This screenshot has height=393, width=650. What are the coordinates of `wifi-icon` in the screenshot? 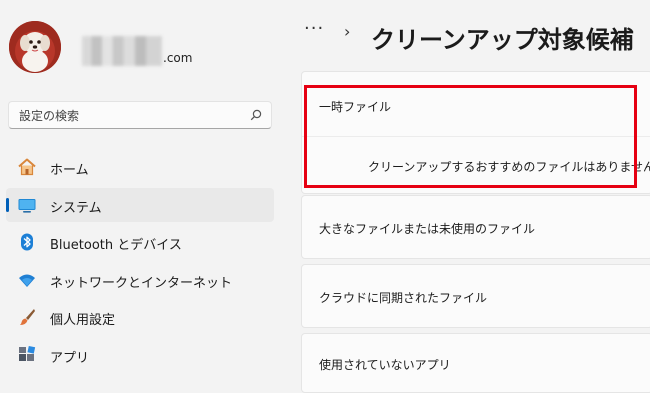 It's located at (27, 280).